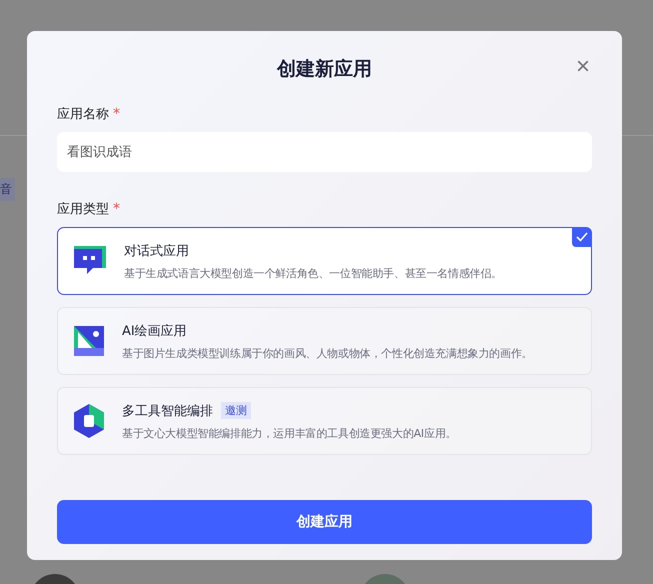 This screenshot has height=584, width=653. What do you see at coordinates (327, 353) in the screenshot?
I see `option-description: 基于图片生成类模型训练属于你的画风、人物或物体，个性化创造充满想象力的画作。` at bounding box center [327, 353].